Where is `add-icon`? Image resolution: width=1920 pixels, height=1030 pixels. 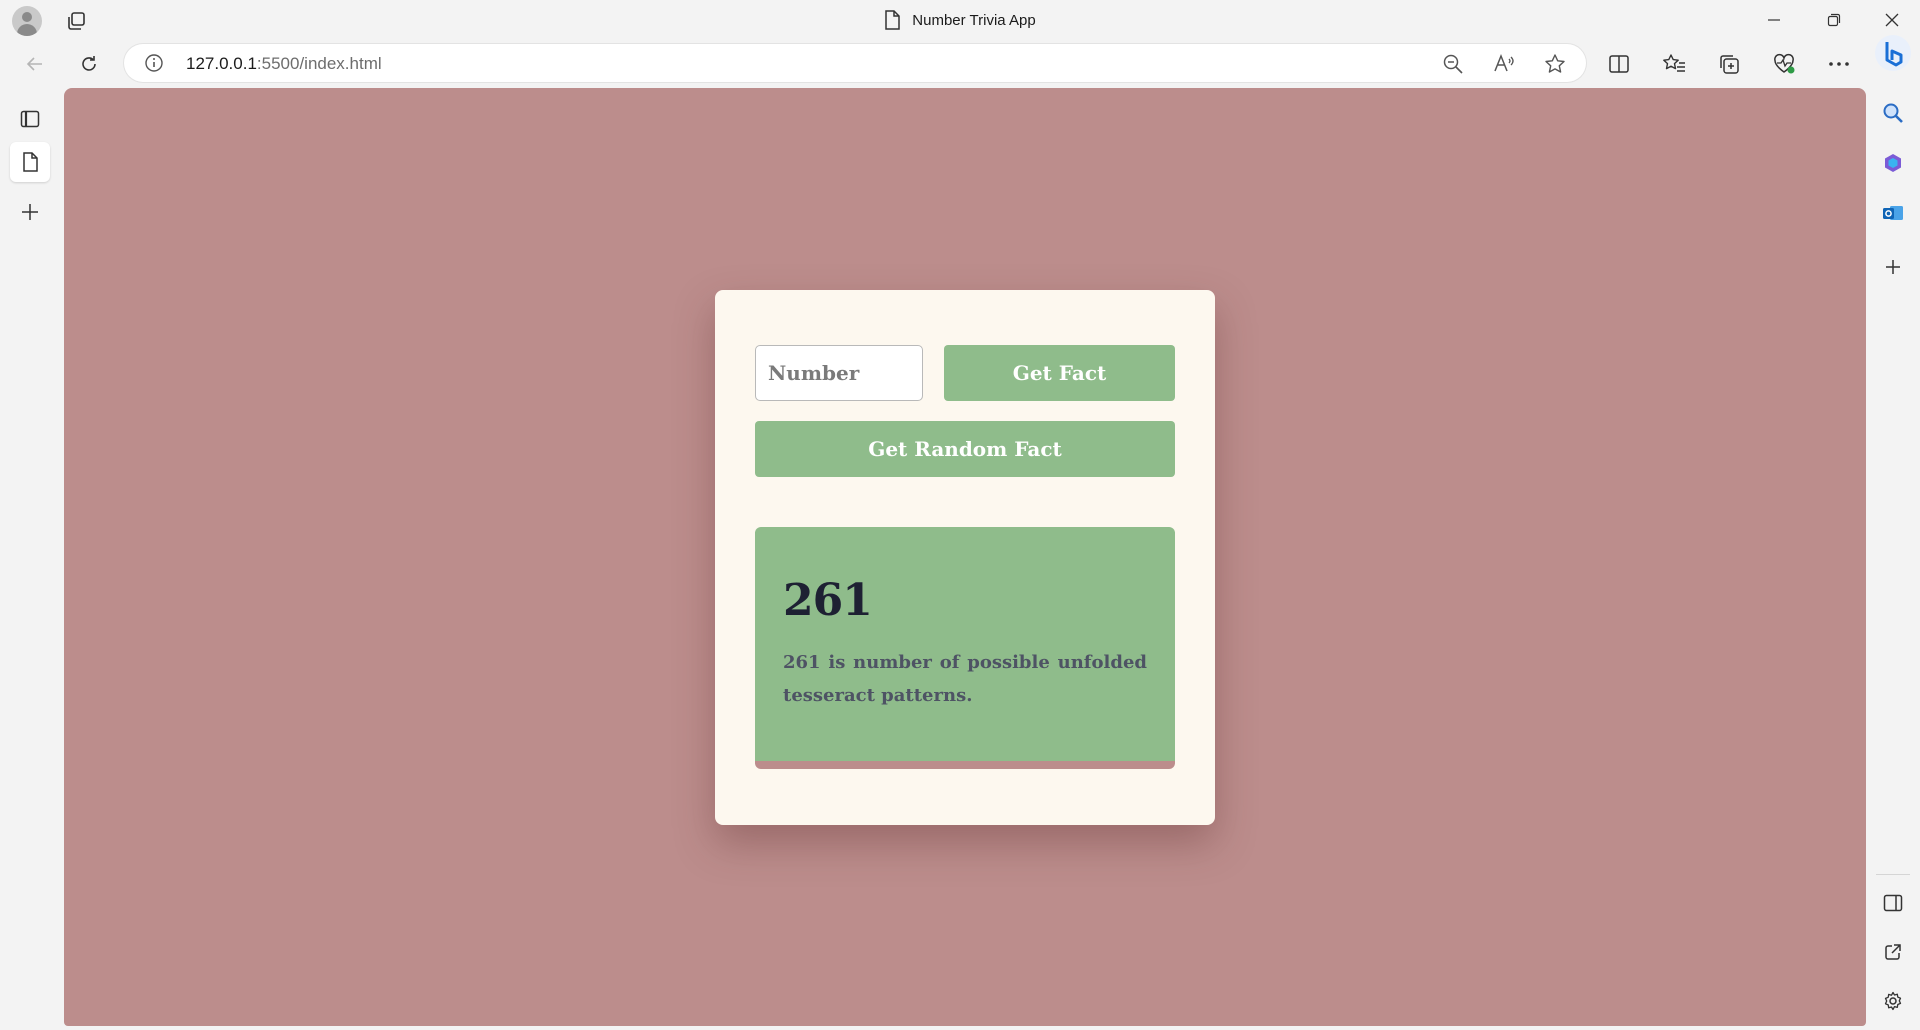
add-icon is located at coordinates (1893, 267).